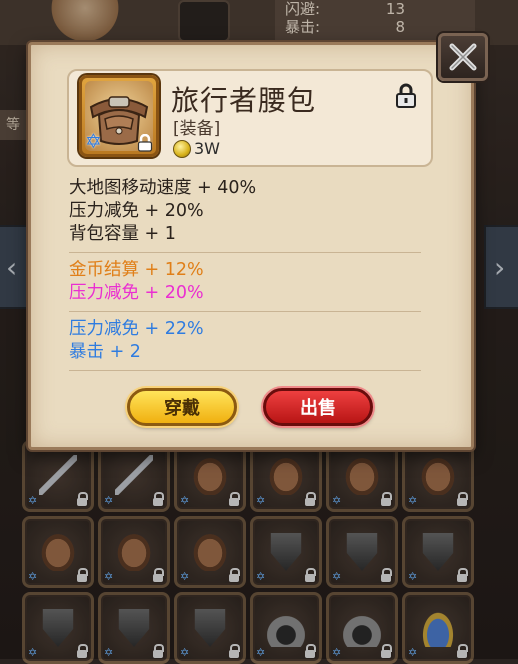 Image resolution: width=518 pixels, height=664 pixels. I want to click on stat-line: 暴击 + 2, so click(105, 352).